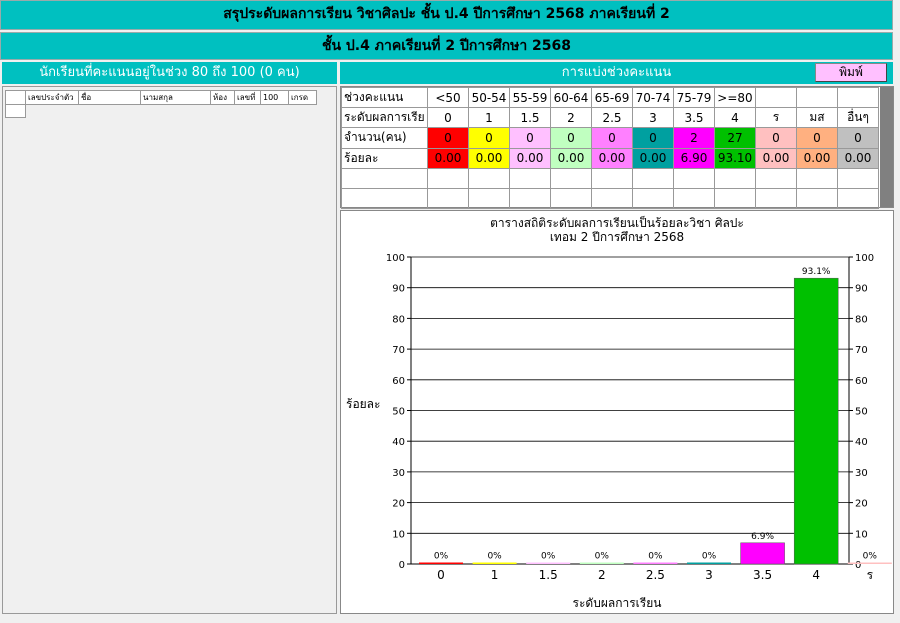 The width and height of the screenshot is (900, 623). What do you see at coordinates (886, 147) in the screenshot?
I see `grid-scrollbar` at bounding box center [886, 147].